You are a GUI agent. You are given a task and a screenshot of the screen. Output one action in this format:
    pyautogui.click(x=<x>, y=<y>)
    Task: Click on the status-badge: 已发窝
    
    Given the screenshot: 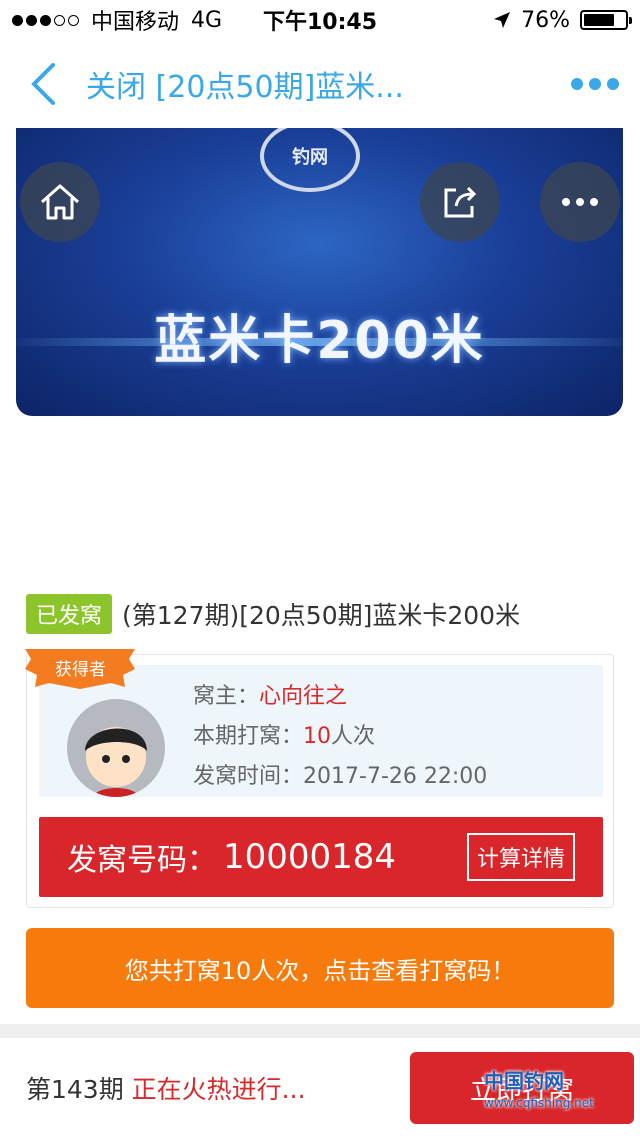 What is the action you would take?
    pyautogui.click(x=69, y=614)
    